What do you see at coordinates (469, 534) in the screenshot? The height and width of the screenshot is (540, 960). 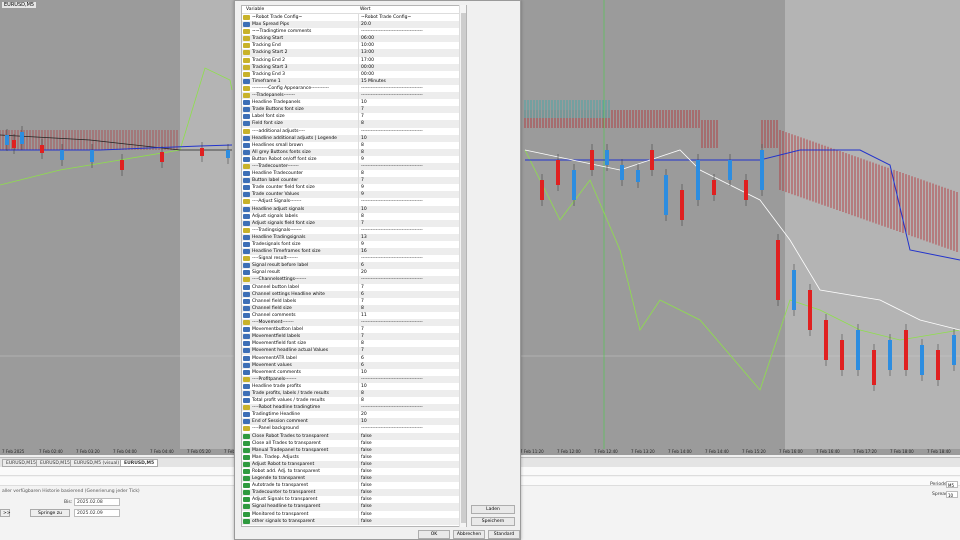 I see `cancel-button: Abbrechen` at bounding box center [469, 534].